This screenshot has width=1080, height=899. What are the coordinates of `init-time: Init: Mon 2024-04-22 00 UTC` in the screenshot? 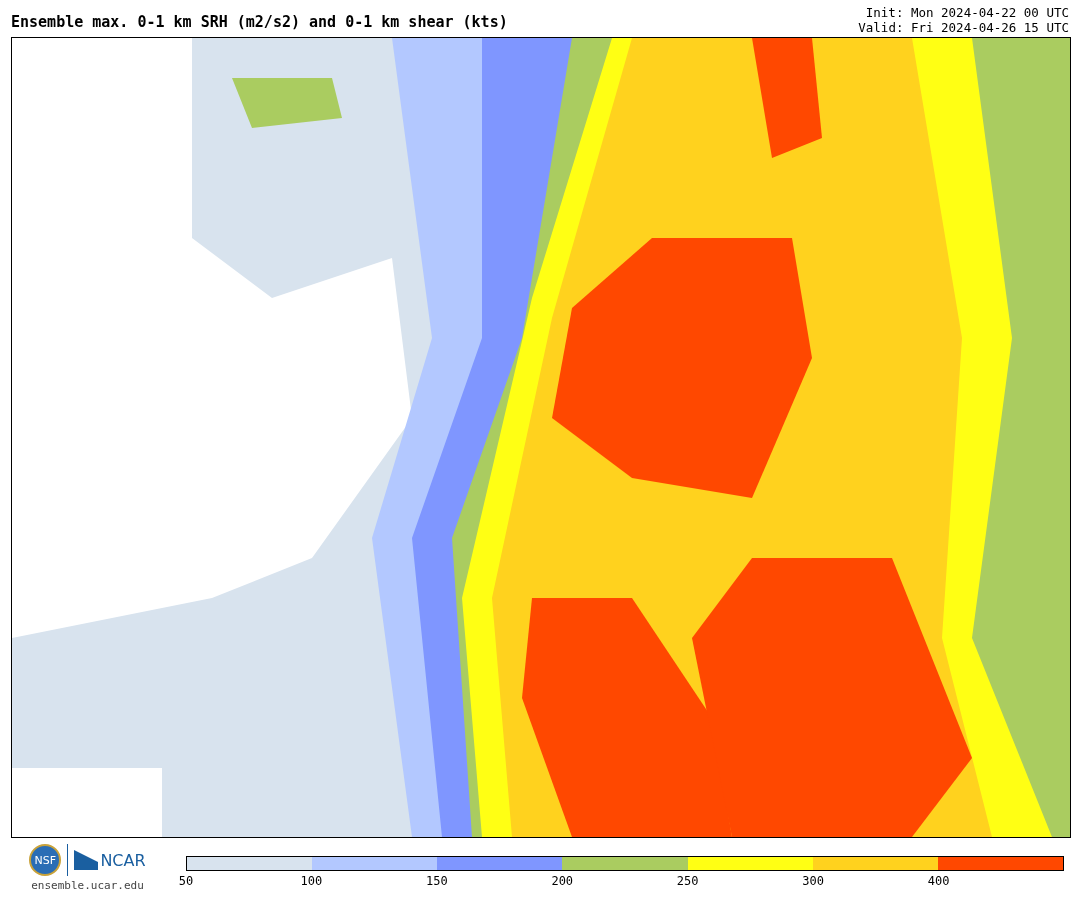 It's located at (966, 12).